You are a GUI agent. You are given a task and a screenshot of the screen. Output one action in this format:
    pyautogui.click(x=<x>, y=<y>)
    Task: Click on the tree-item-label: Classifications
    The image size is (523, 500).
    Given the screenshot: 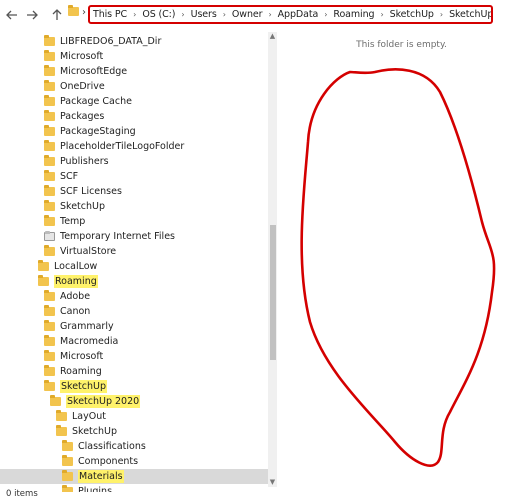 What is the action you would take?
    pyautogui.click(x=112, y=446)
    